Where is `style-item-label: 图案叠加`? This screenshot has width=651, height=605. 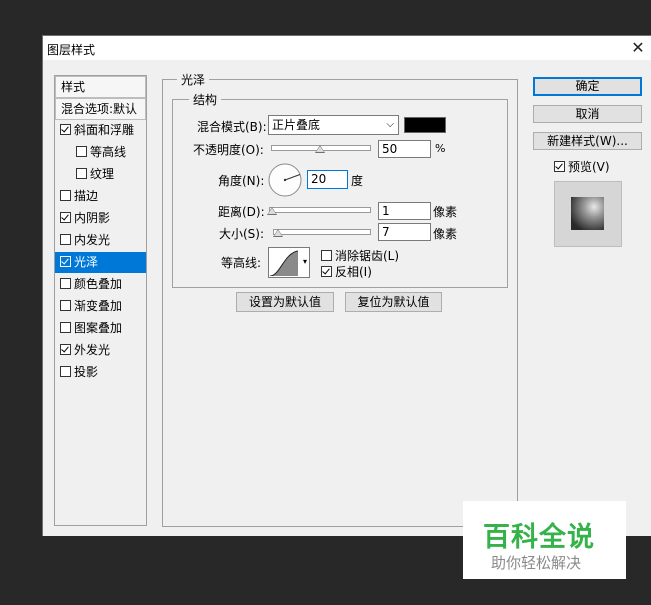 style-item-label: 图案叠加 is located at coordinates (98, 328).